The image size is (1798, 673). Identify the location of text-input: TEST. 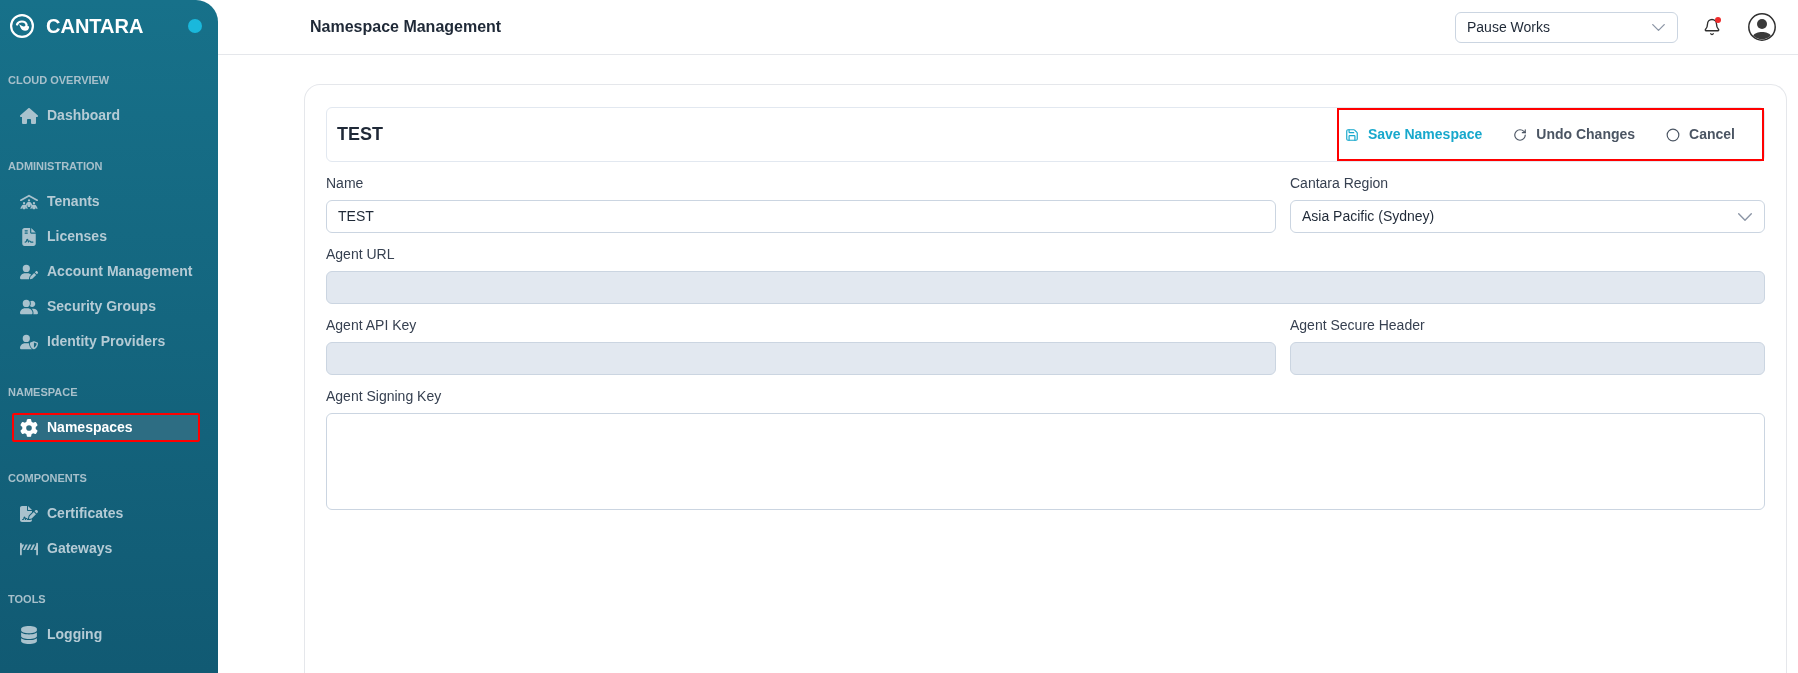
(801, 216).